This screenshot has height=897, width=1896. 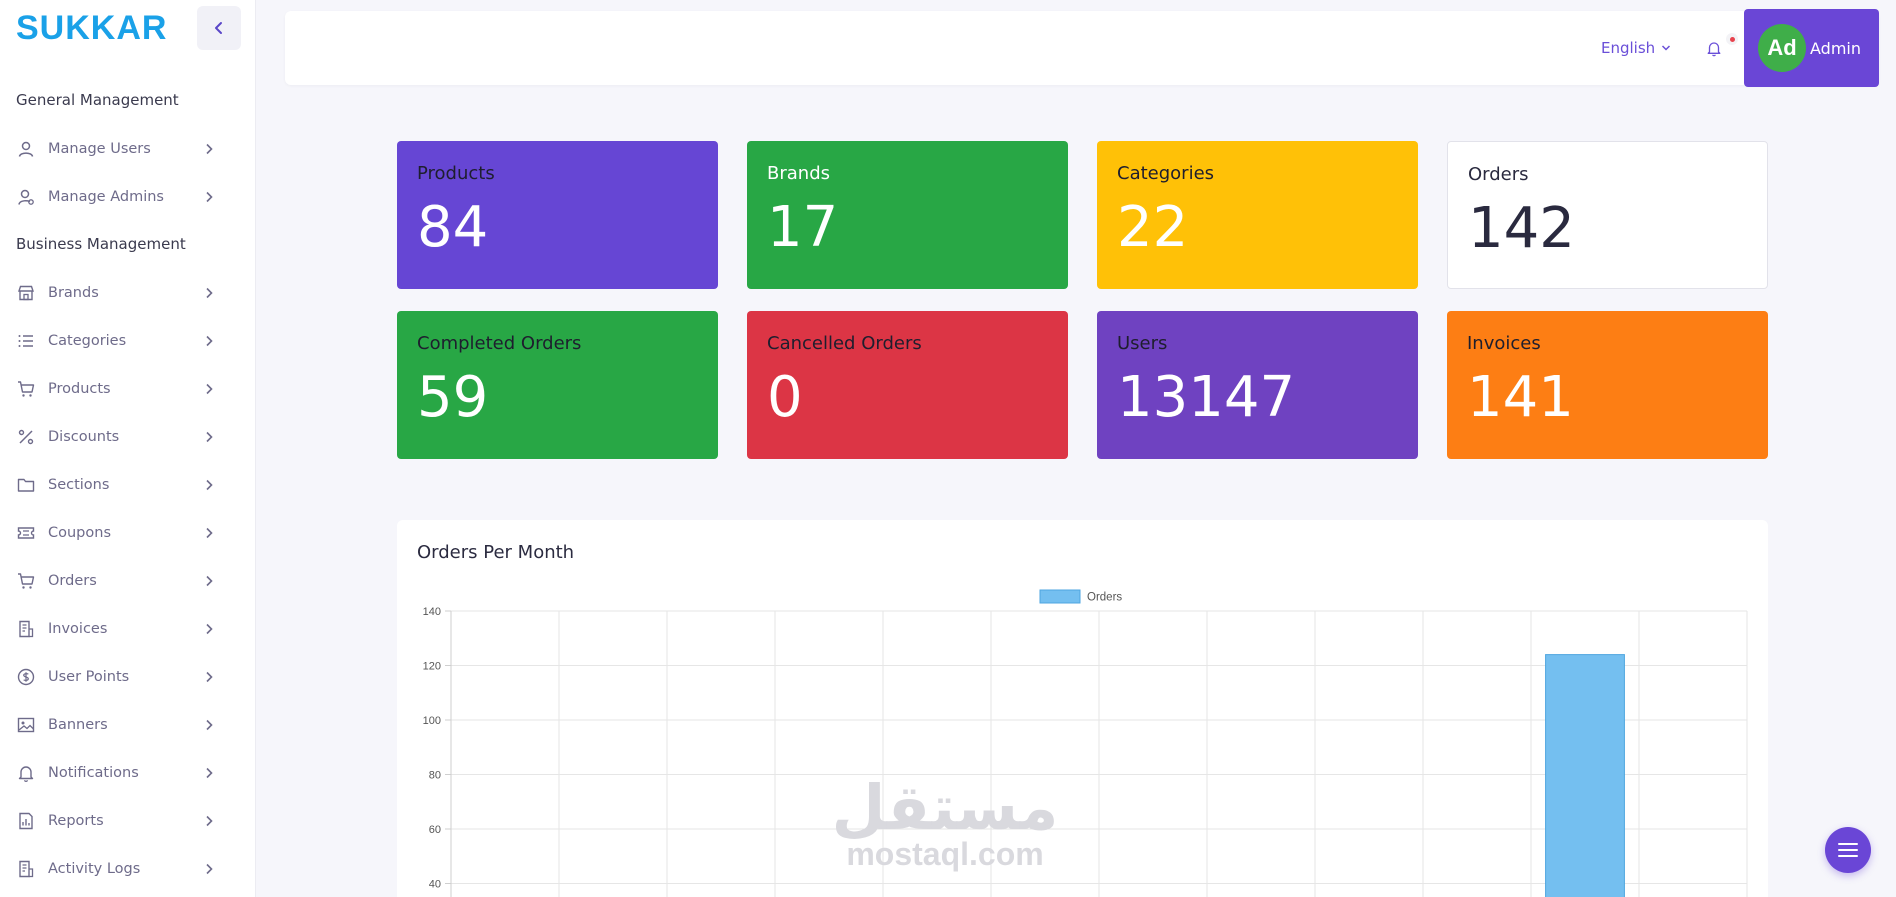 What do you see at coordinates (1628, 48) in the screenshot?
I see `language-label: English` at bounding box center [1628, 48].